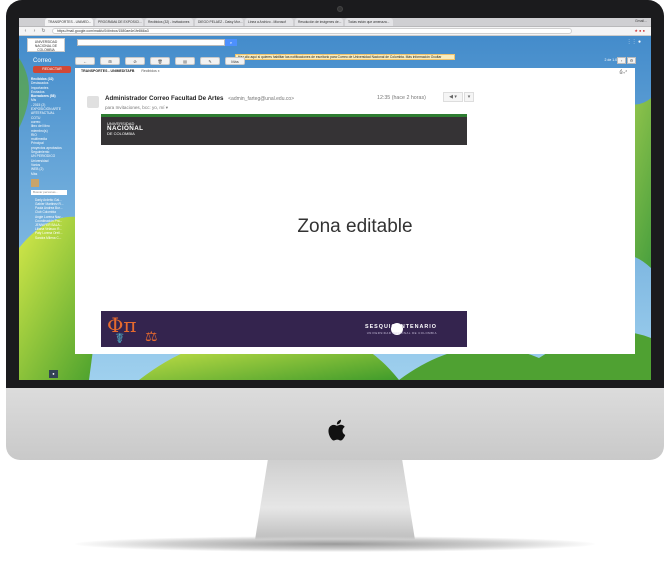  I want to click on move-button: ▤, so click(185, 61).